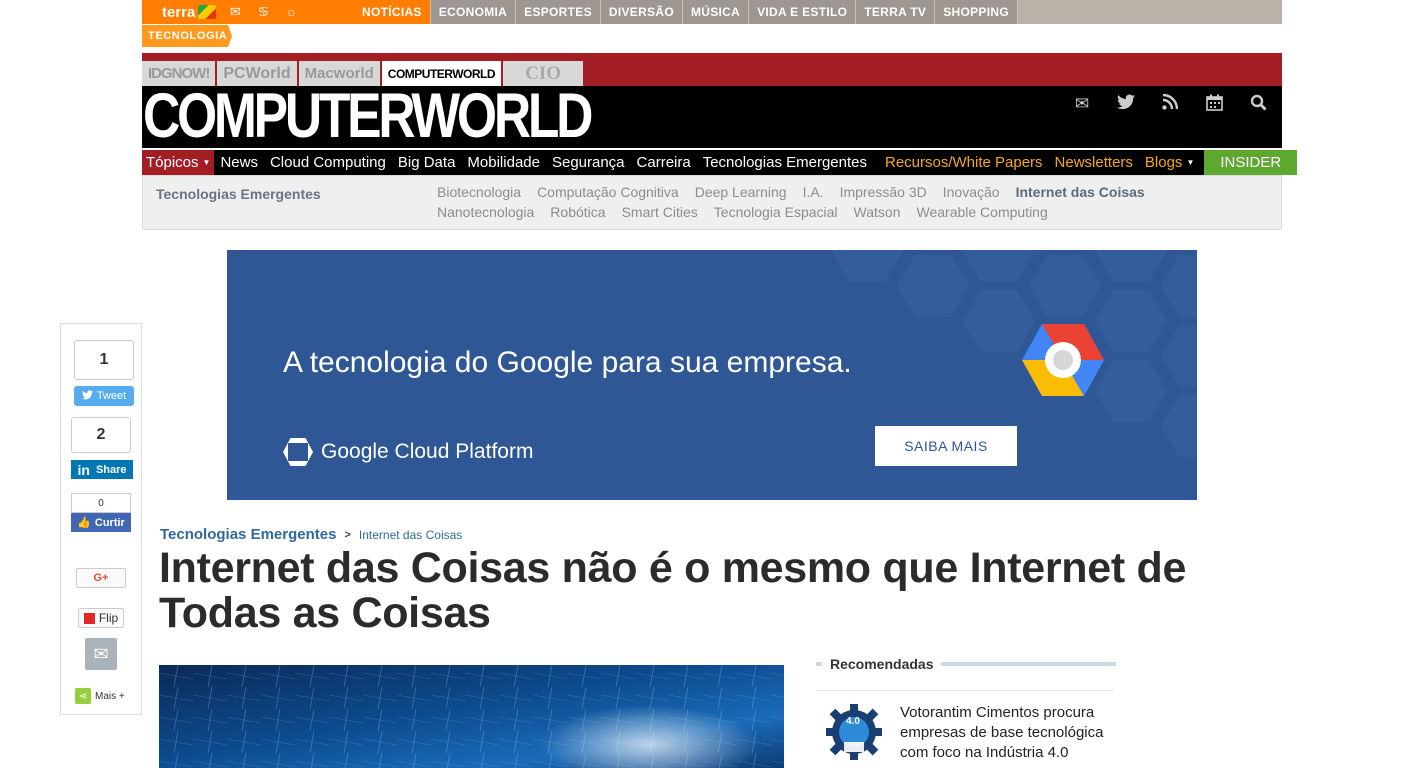 The image size is (1423, 768). What do you see at coordinates (567, 363) in the screenshot?
I see `ad-headline: A tecnologia do Google para sua empresa.` at bounding box center [567, 363].